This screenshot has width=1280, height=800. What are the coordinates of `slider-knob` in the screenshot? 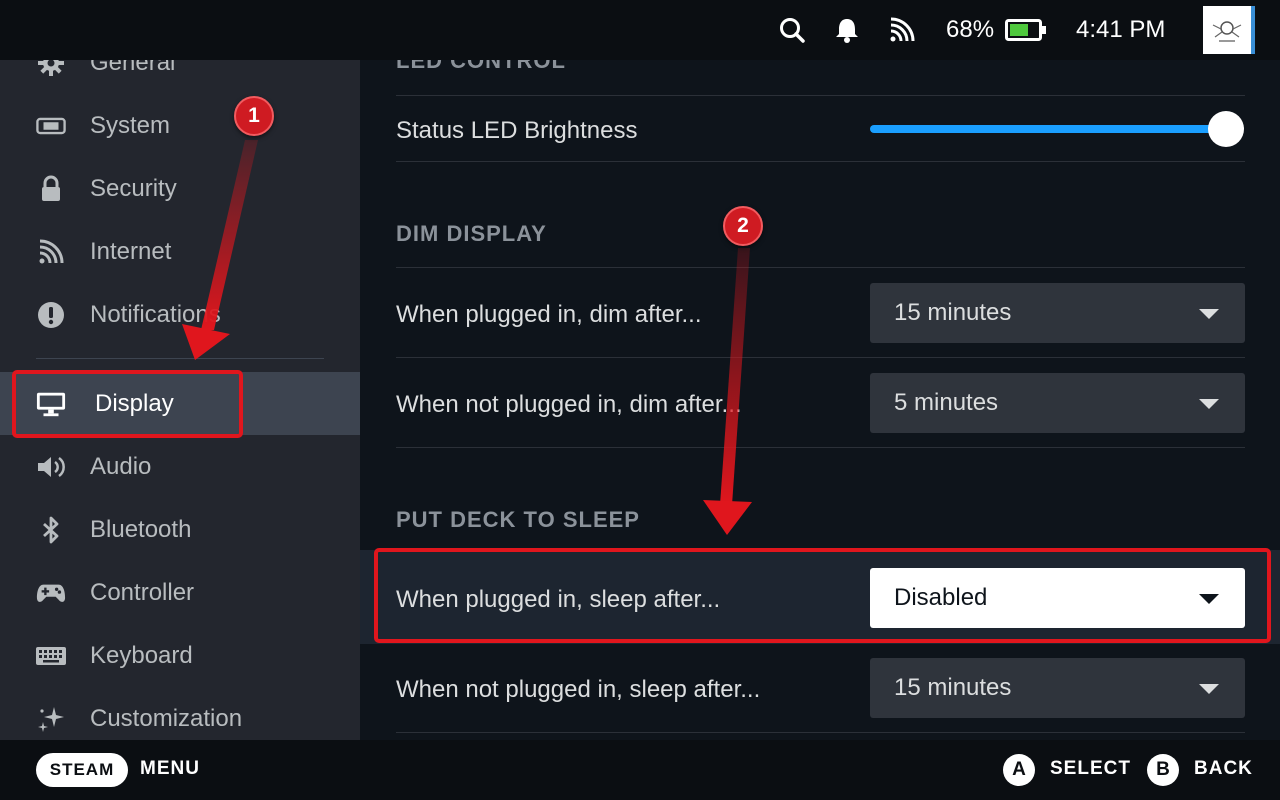 It's located at (1226, 129).